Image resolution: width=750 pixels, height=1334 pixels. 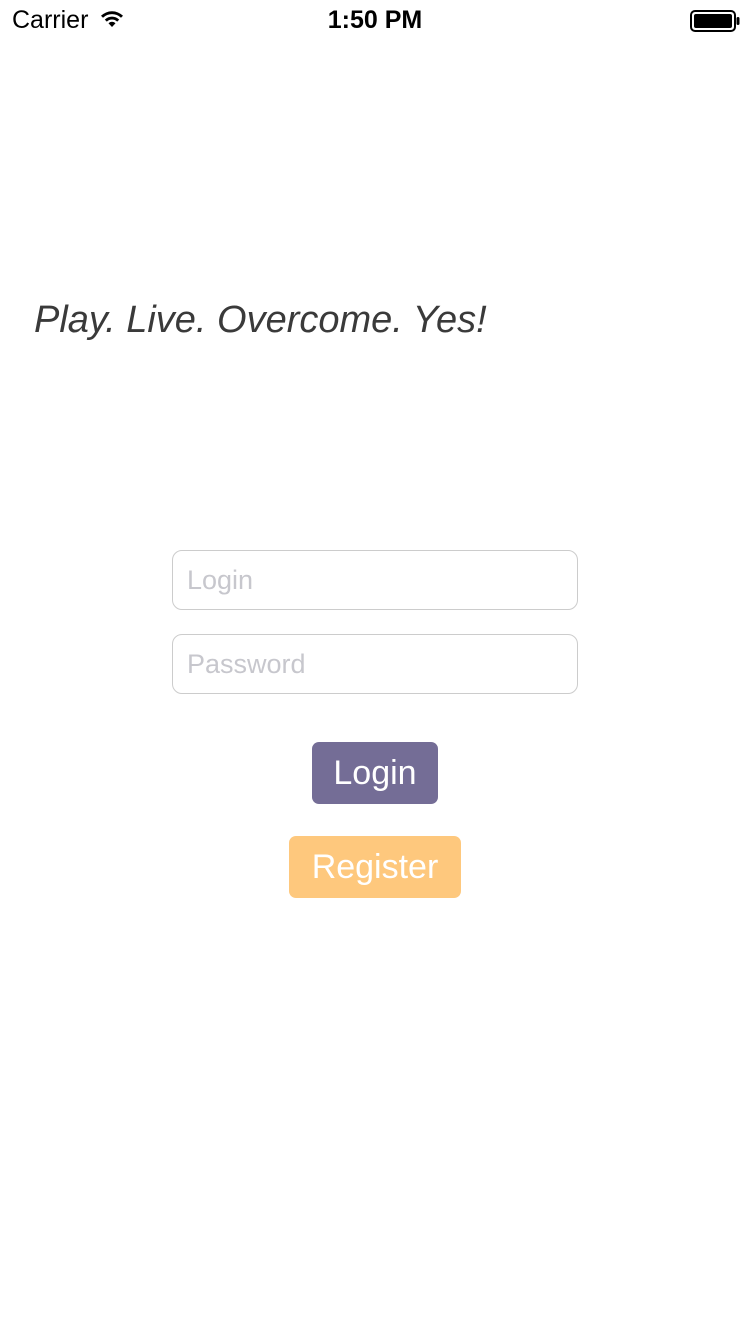 I want to click on status-time: 1:50 PM, so click(x=375, y=20).